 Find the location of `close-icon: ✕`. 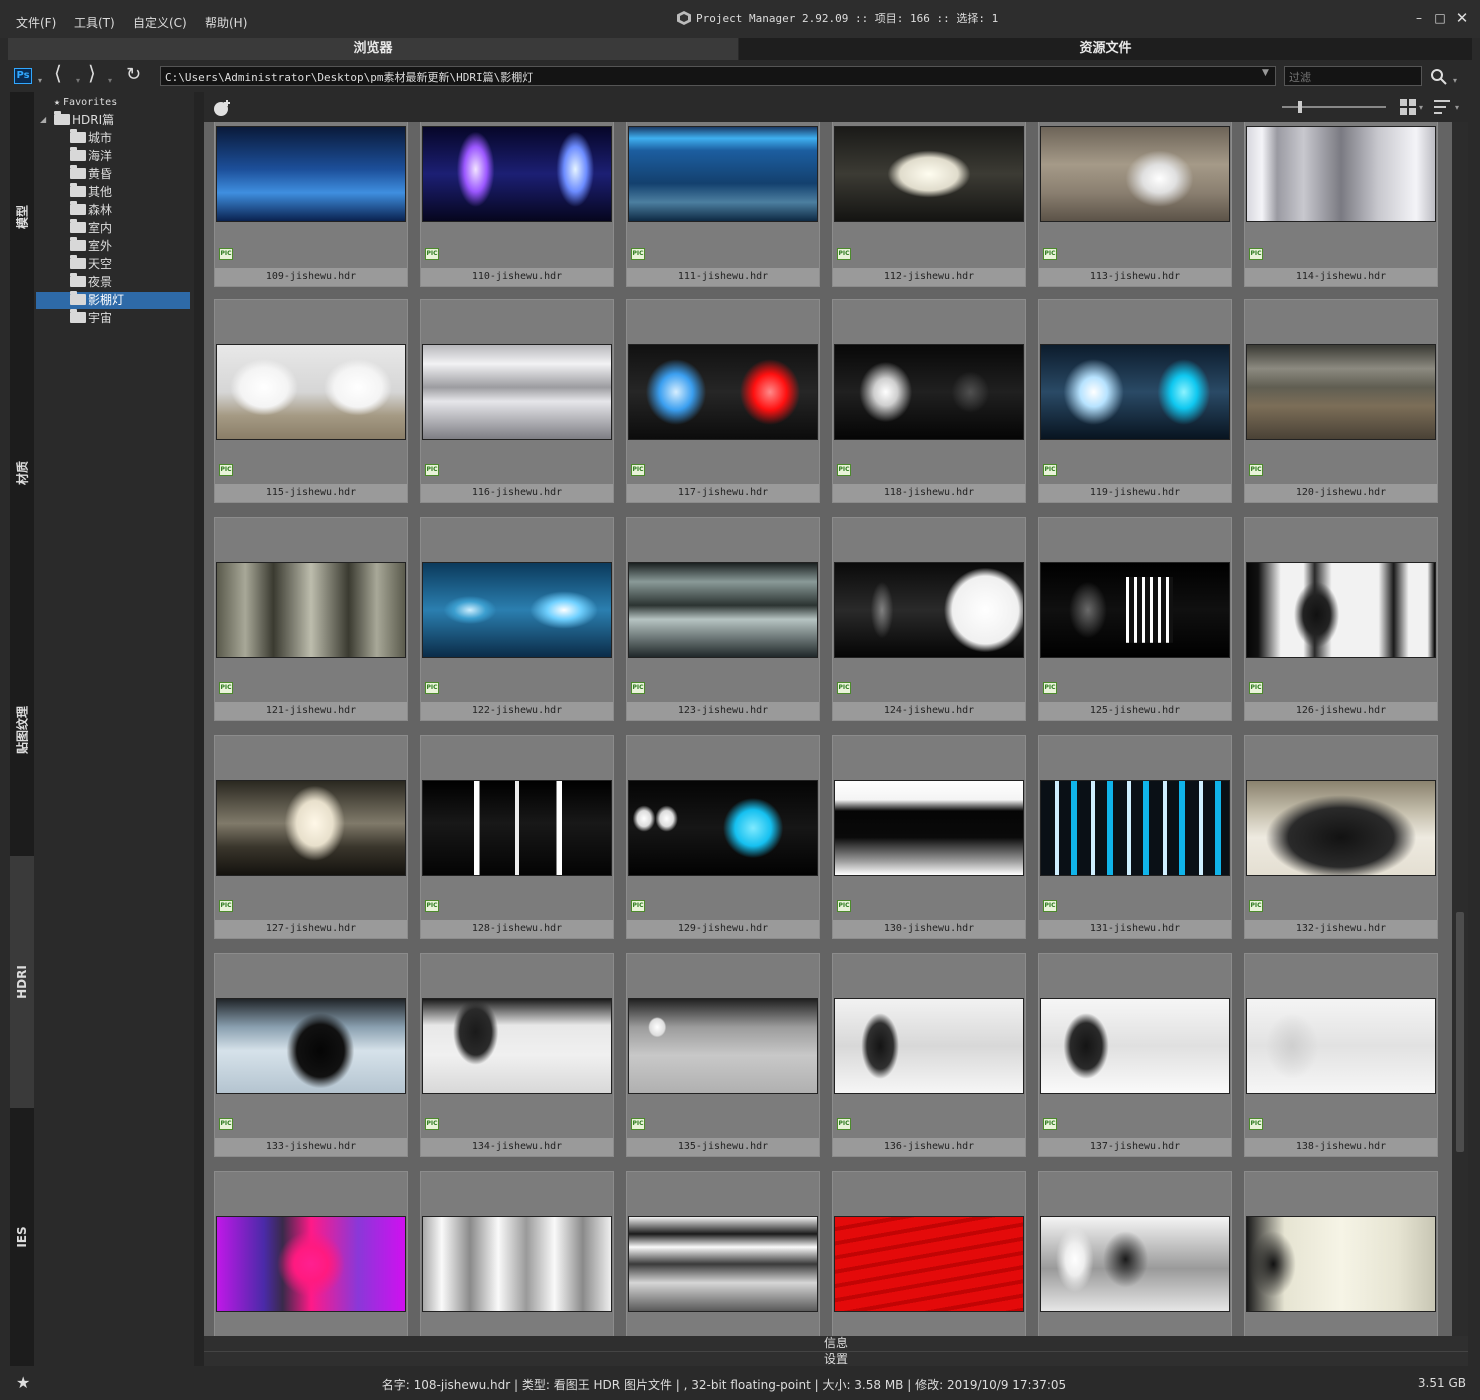

close-icon: ✕ is located at coordinates (1462, 18).